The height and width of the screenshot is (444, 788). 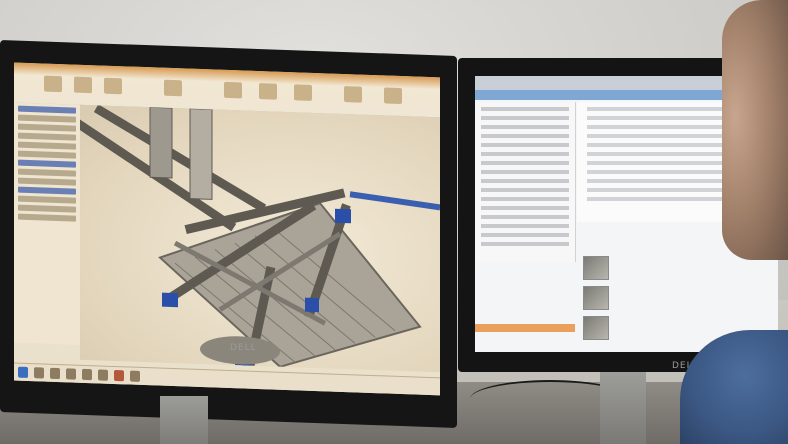 What do you see at coordinates (243, 348) in the screenshot?
I see `monitor-brand-logo: DELL` at bounding box center [243, 348].